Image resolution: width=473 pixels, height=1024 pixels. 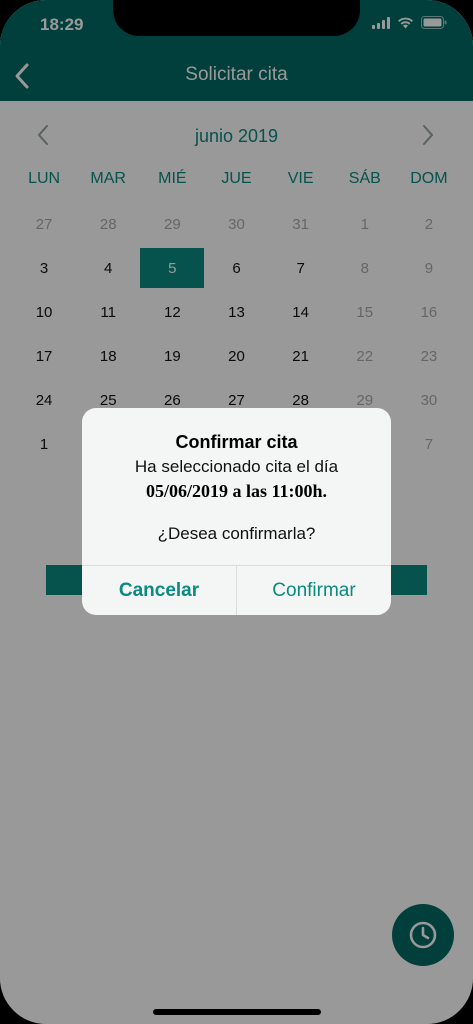 I want to click on confirm-button: Confirmar, so click(x=314, y=590).